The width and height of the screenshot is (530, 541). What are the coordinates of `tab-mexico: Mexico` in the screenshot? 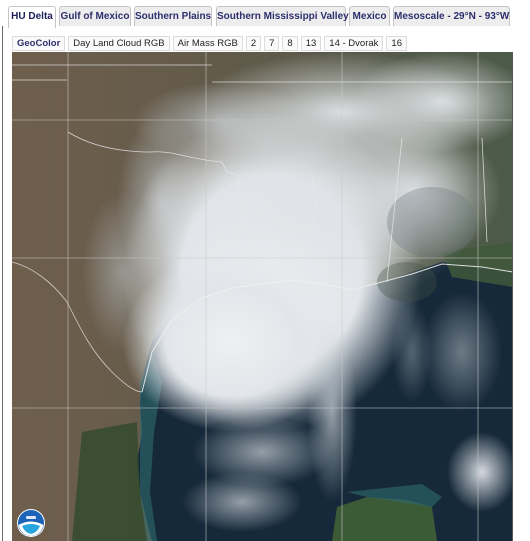 It's located at (369, 16).